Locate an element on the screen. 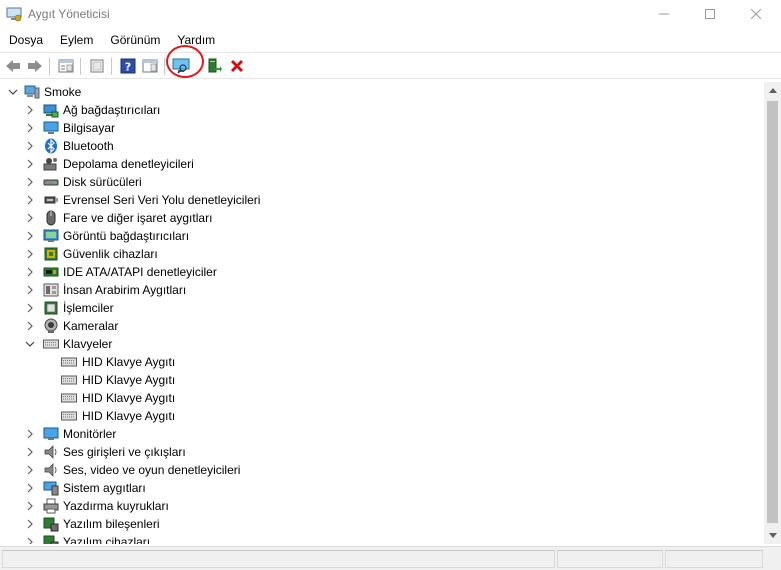 The image size is (781, 570). close-icon is located at coordinates (756, 14).